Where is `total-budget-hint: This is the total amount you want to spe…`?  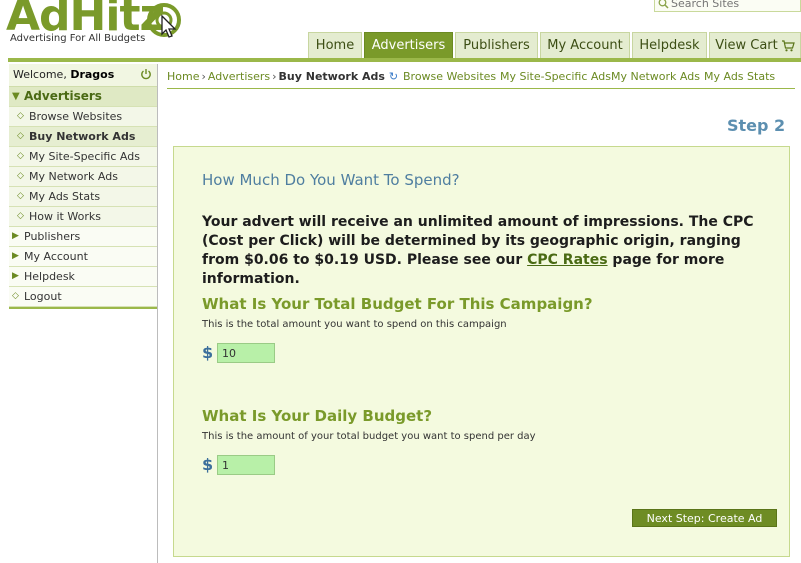 total-budget-hint: This is the total amount you want to spe… is located at coordinates (354, 324).